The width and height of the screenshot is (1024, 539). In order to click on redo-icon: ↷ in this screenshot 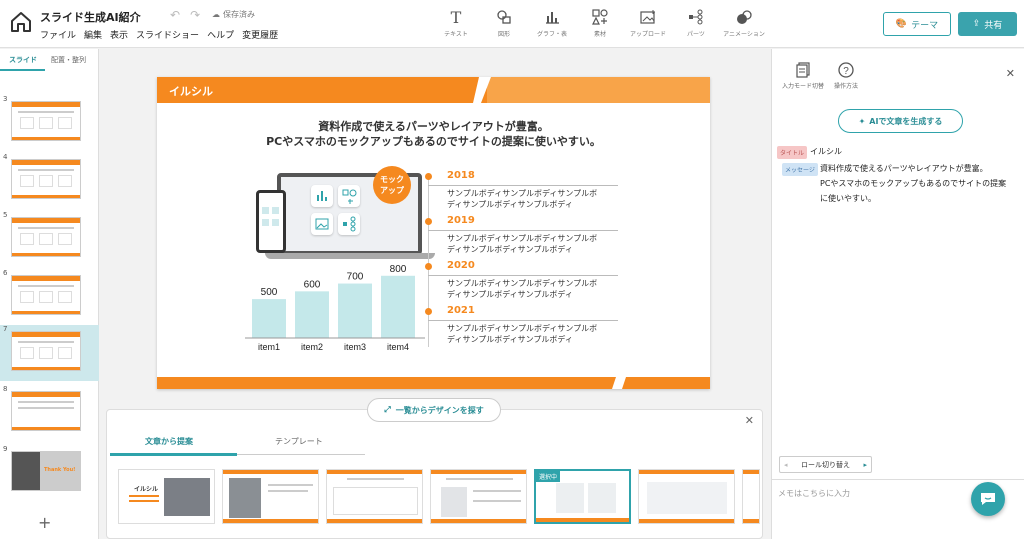, I will do `click(195, 15)`.